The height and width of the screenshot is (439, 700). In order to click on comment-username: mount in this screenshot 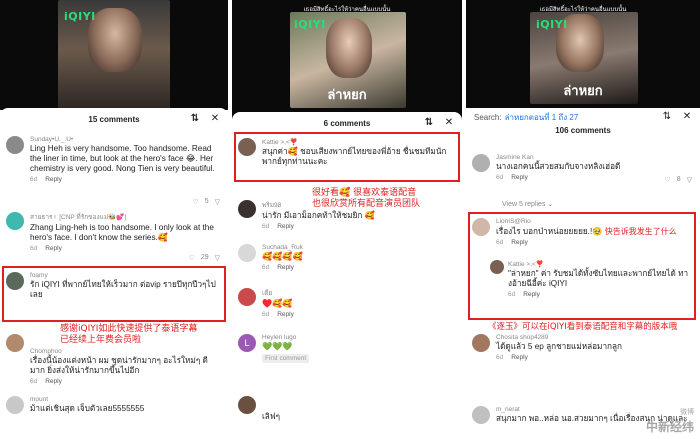, I will do `click(126, 399)`.